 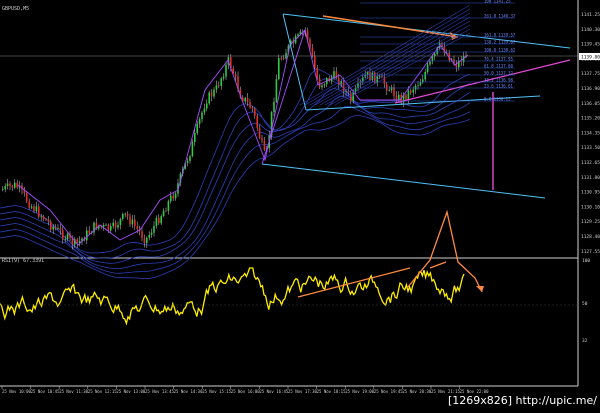 I want to click on time-tick-label: 25 Nov 10:00, so click(x=16, y=391).